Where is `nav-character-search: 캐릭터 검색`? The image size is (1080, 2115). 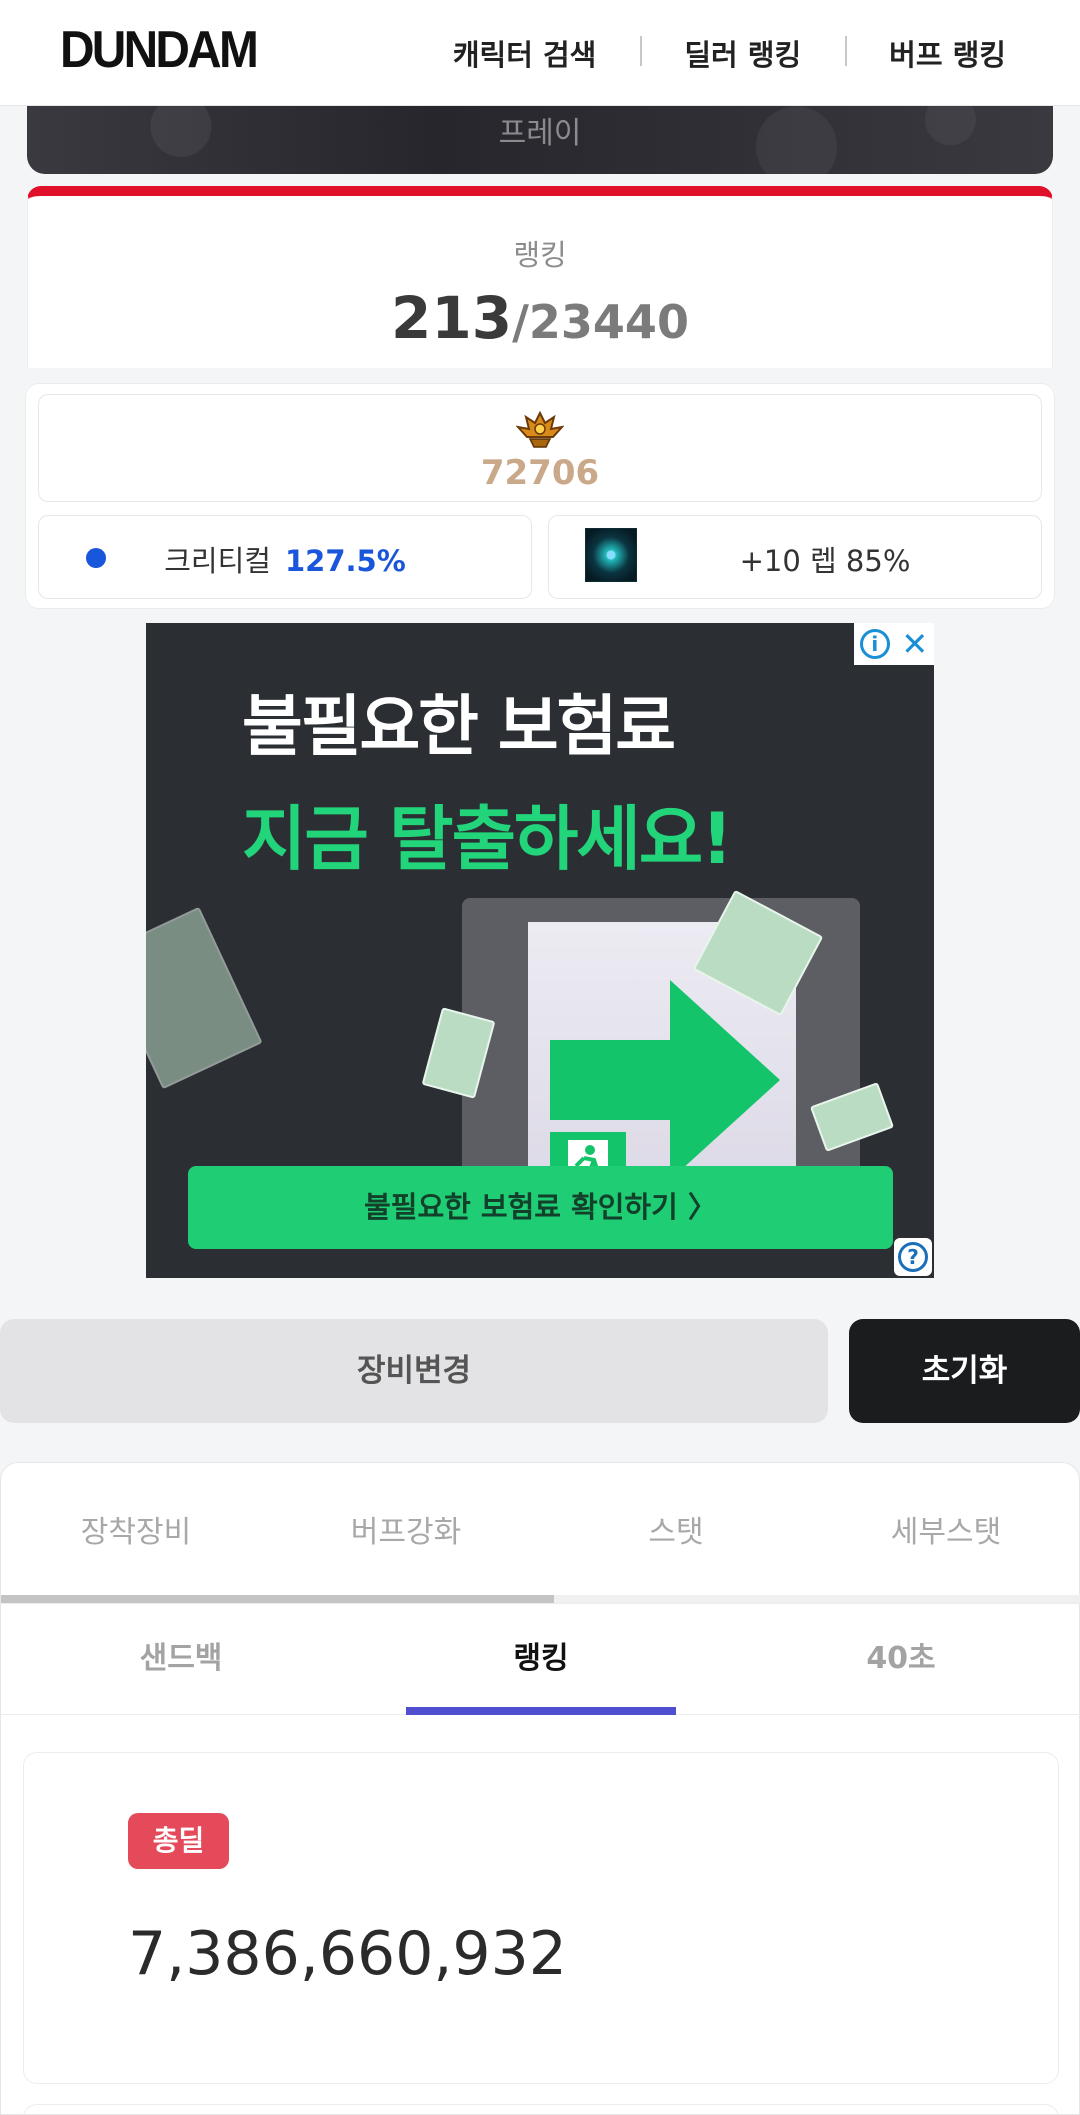 nav-character-search: 캐릭터 검색 is located at coordinates (525, 53).